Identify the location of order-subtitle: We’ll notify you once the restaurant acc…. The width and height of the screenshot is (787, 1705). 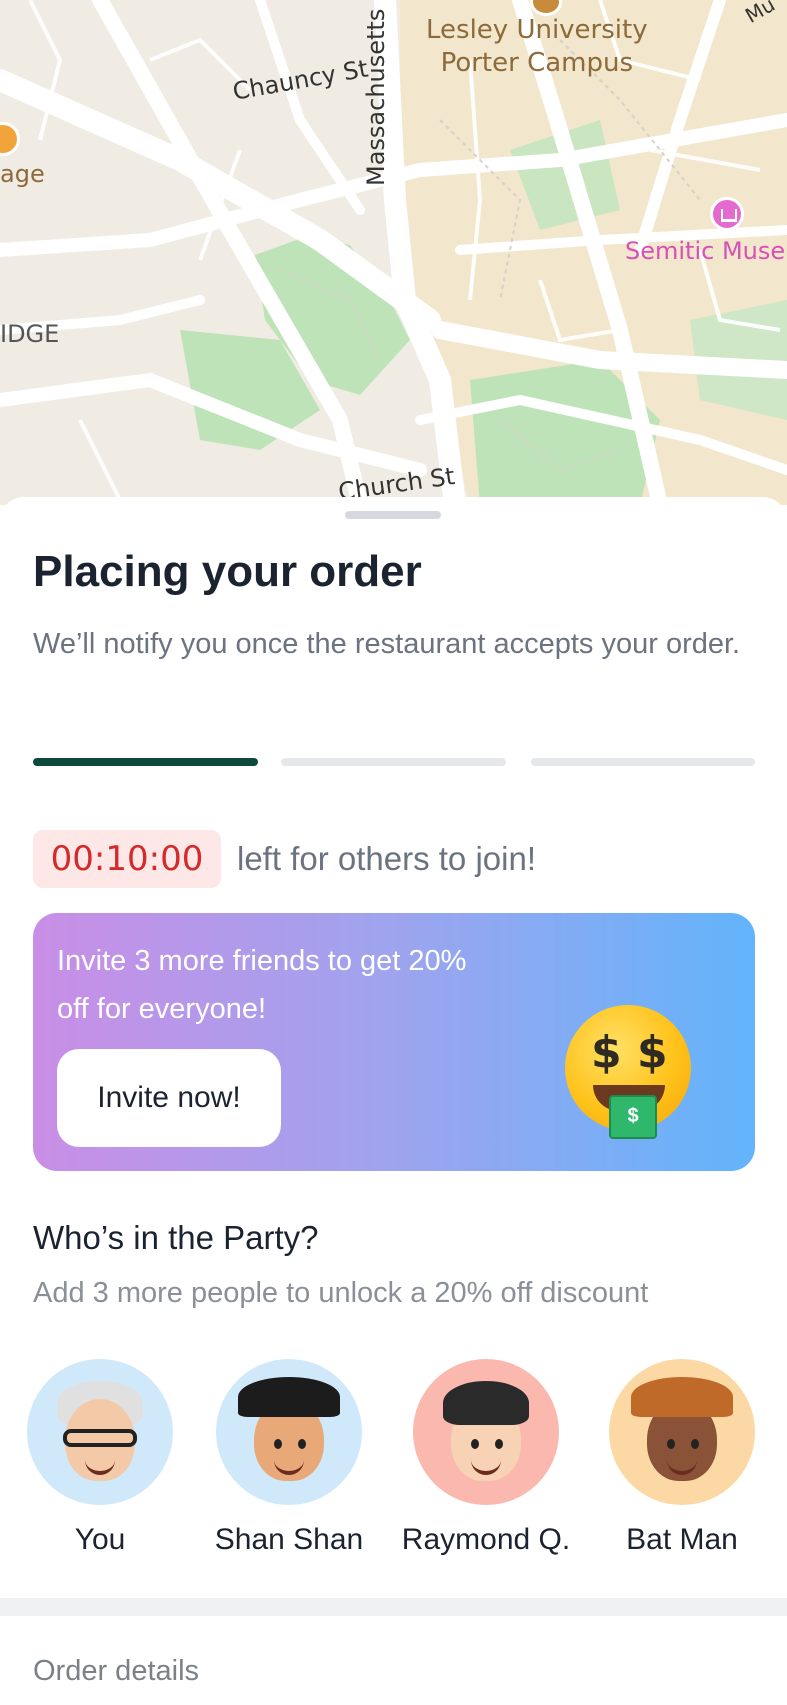
(387, 644).